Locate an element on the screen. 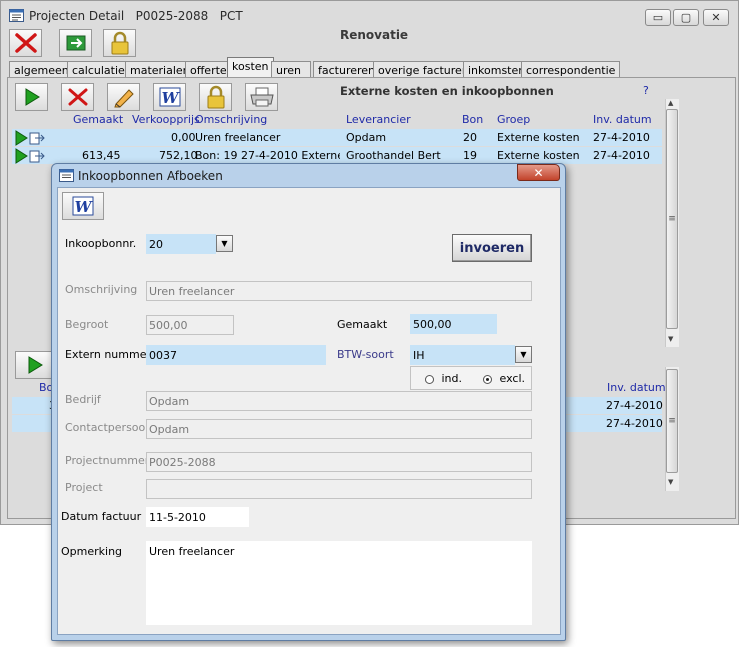  close-window-button: ✕ is located at coordinates (716, 17).